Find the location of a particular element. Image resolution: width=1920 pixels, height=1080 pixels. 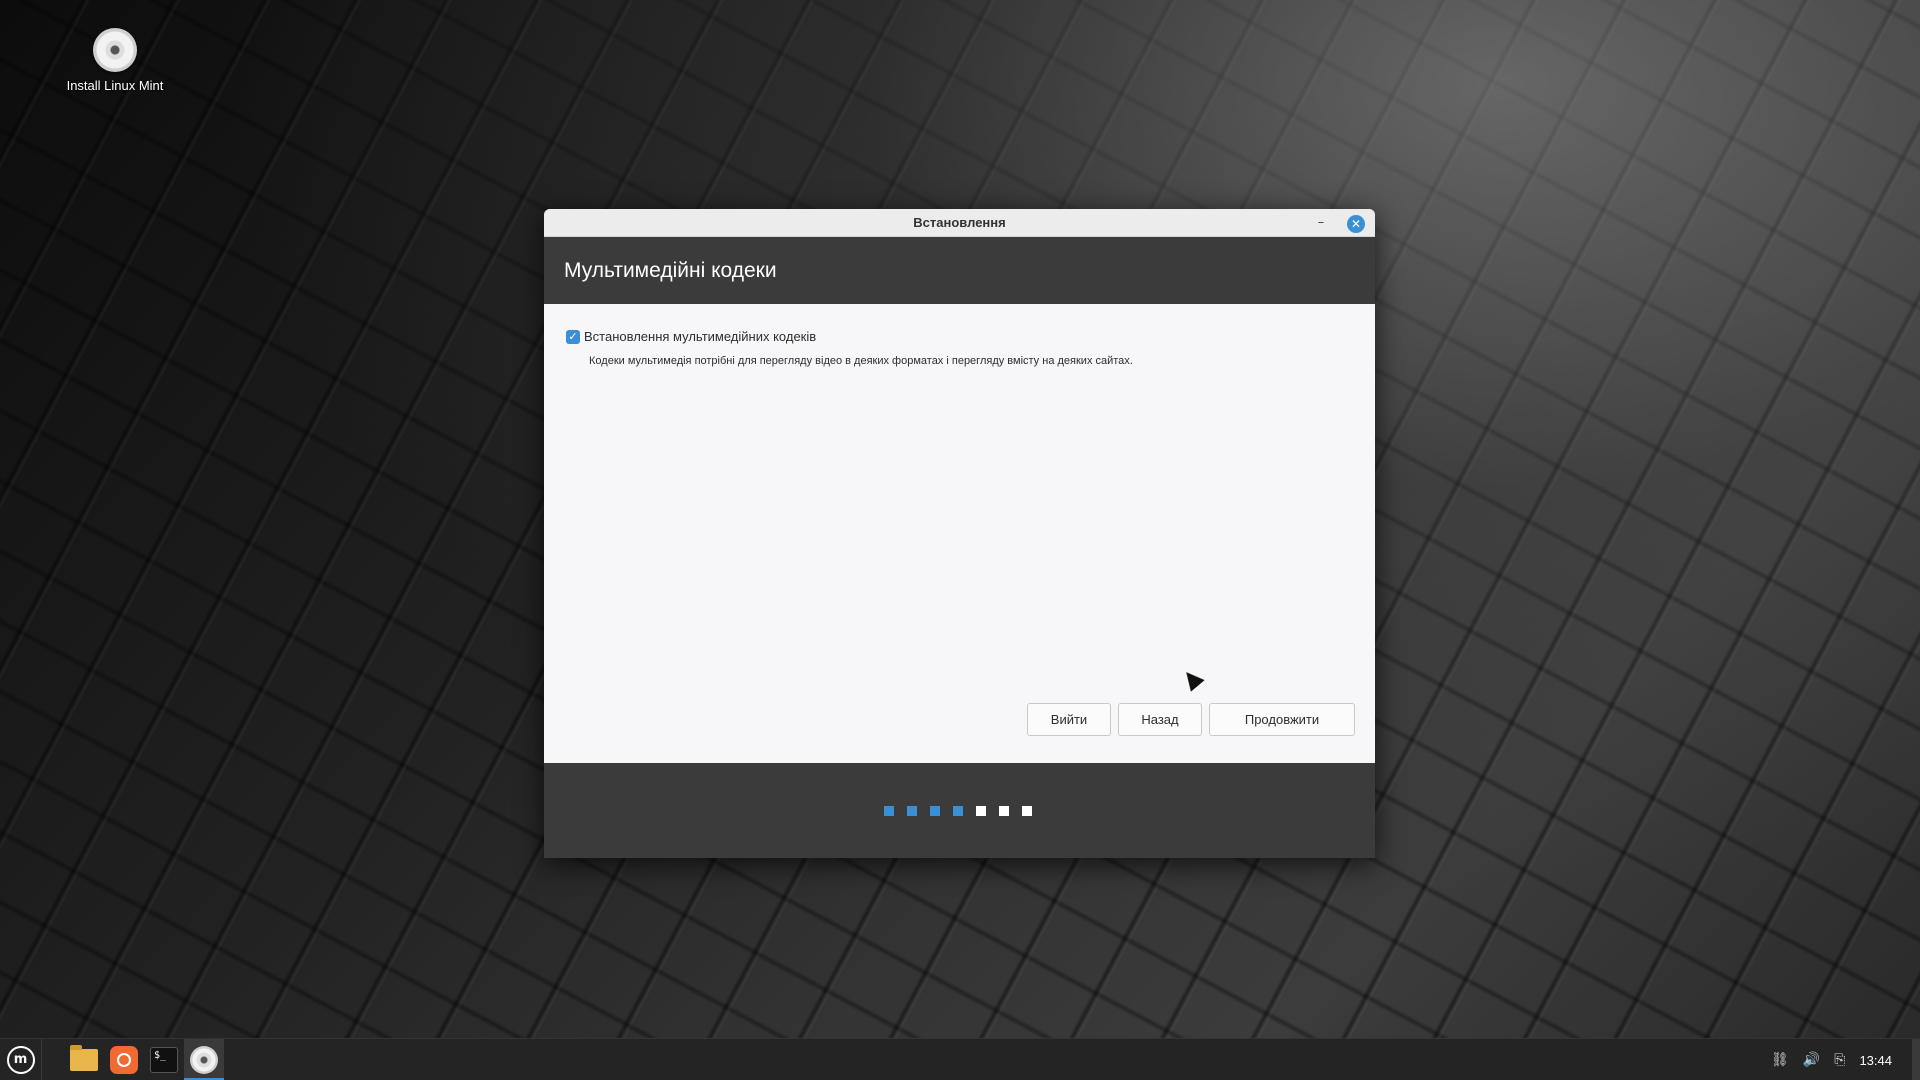

window-titlebar: Встановлення – ✕ is located at coordinates (959, 223).